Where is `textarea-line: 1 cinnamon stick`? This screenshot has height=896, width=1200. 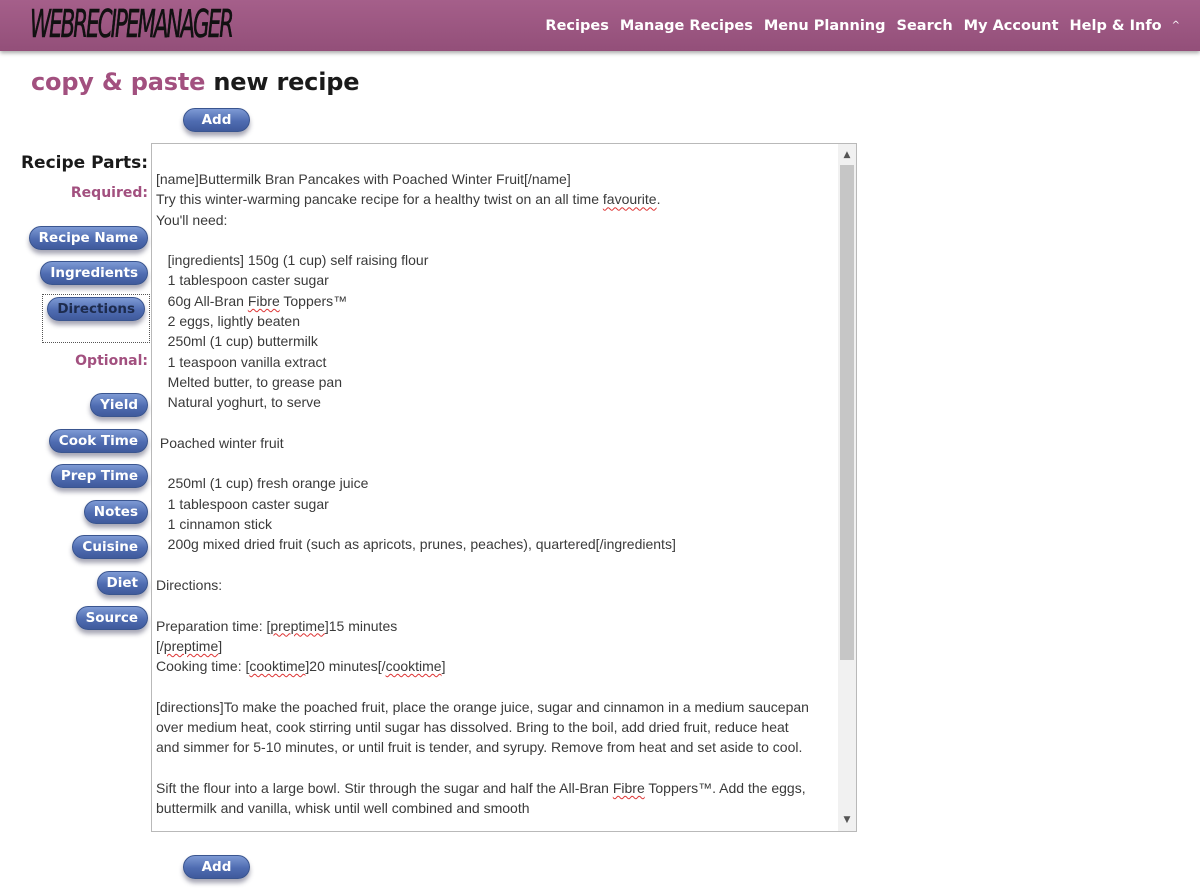 textarea-line: 1 cinnamon stick is located at coordinates (214, 524).